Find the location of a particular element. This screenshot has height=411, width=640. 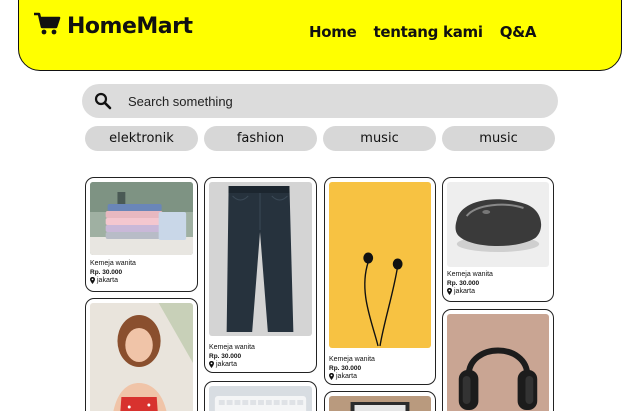

search-icon is located at coordinates (103, 101).